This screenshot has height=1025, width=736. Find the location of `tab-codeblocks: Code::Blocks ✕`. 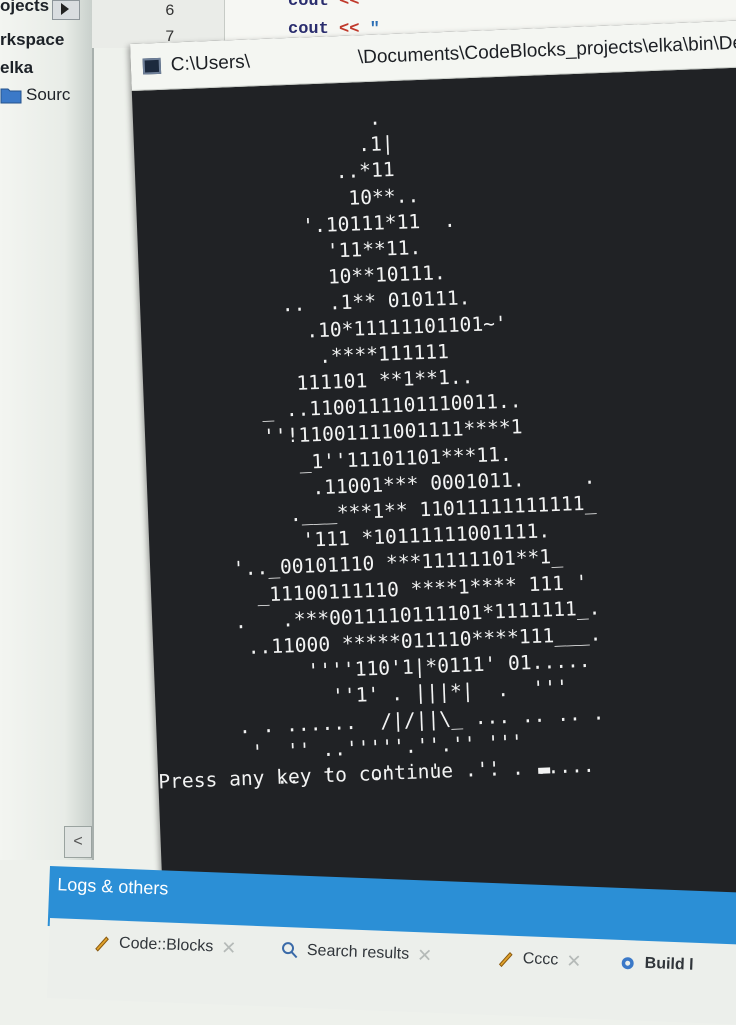

tab-codeblocks: Code::Blocks ✕ is located at coordinates (164, 945).